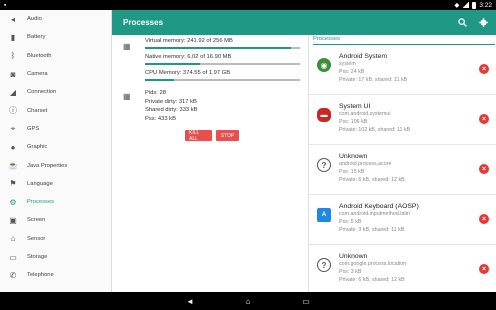 This screenshot has height=310, width=496. I want to click on native-memory-bar-fill, so click(173, 64).